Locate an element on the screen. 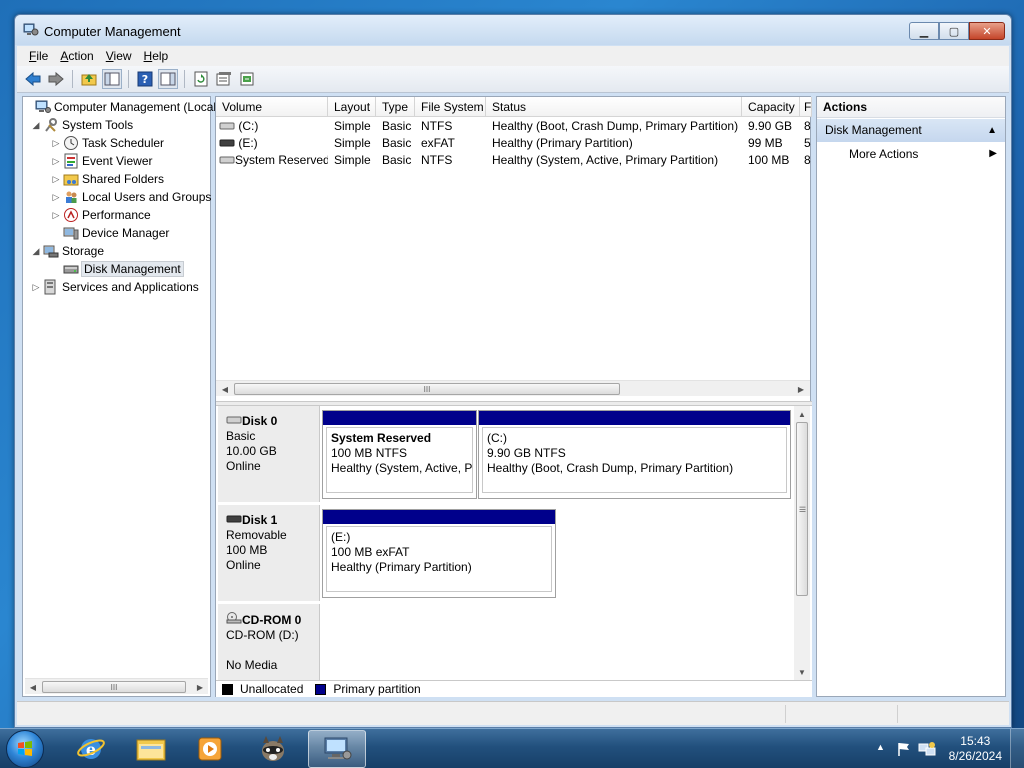 This screenshot has height=768, width=1024. disk-0-label: Disk 0 Basic 10.00 GB Online is located at coordinates (269, 454).